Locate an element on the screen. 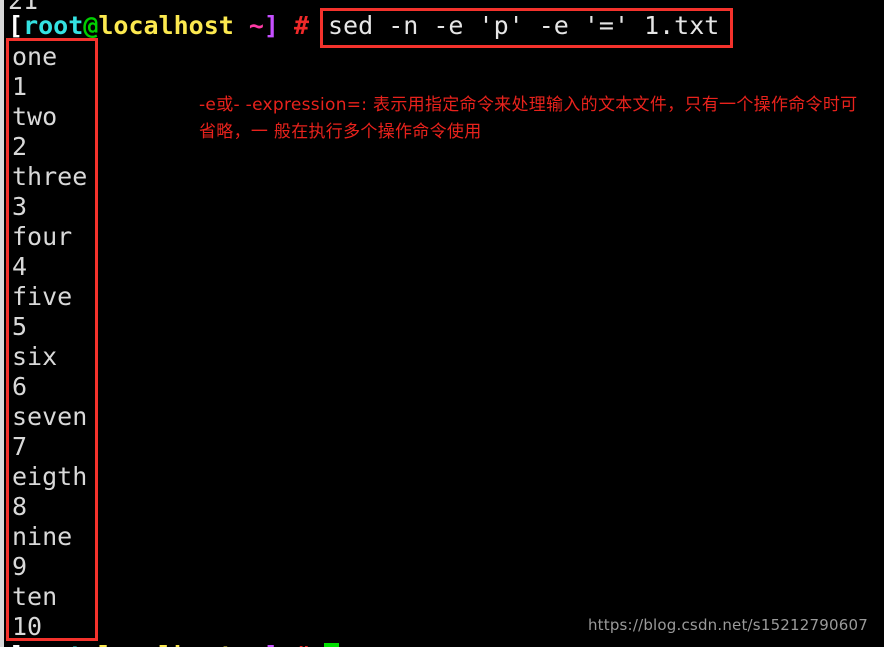 The height and width of the screenshot is (647, 884). output-line: six is located at coordinates (35, 356).